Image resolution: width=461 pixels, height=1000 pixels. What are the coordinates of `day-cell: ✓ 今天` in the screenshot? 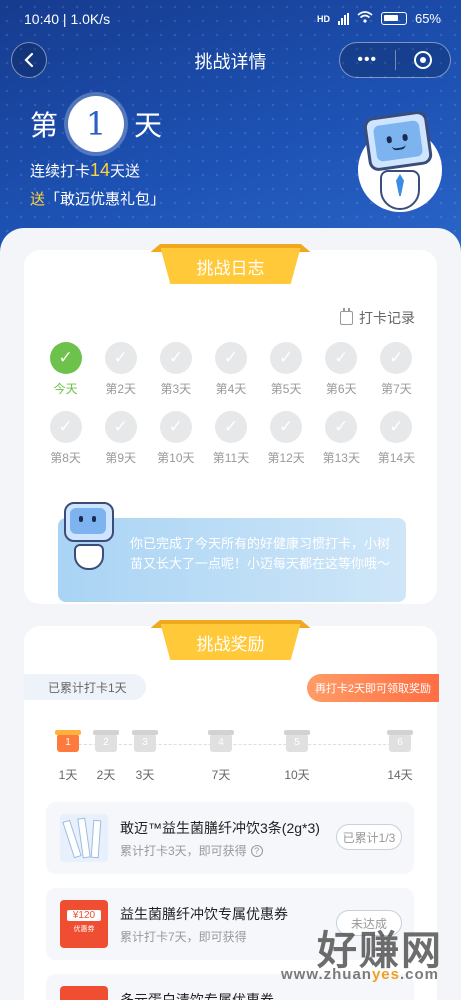 It's located at (65, 369).